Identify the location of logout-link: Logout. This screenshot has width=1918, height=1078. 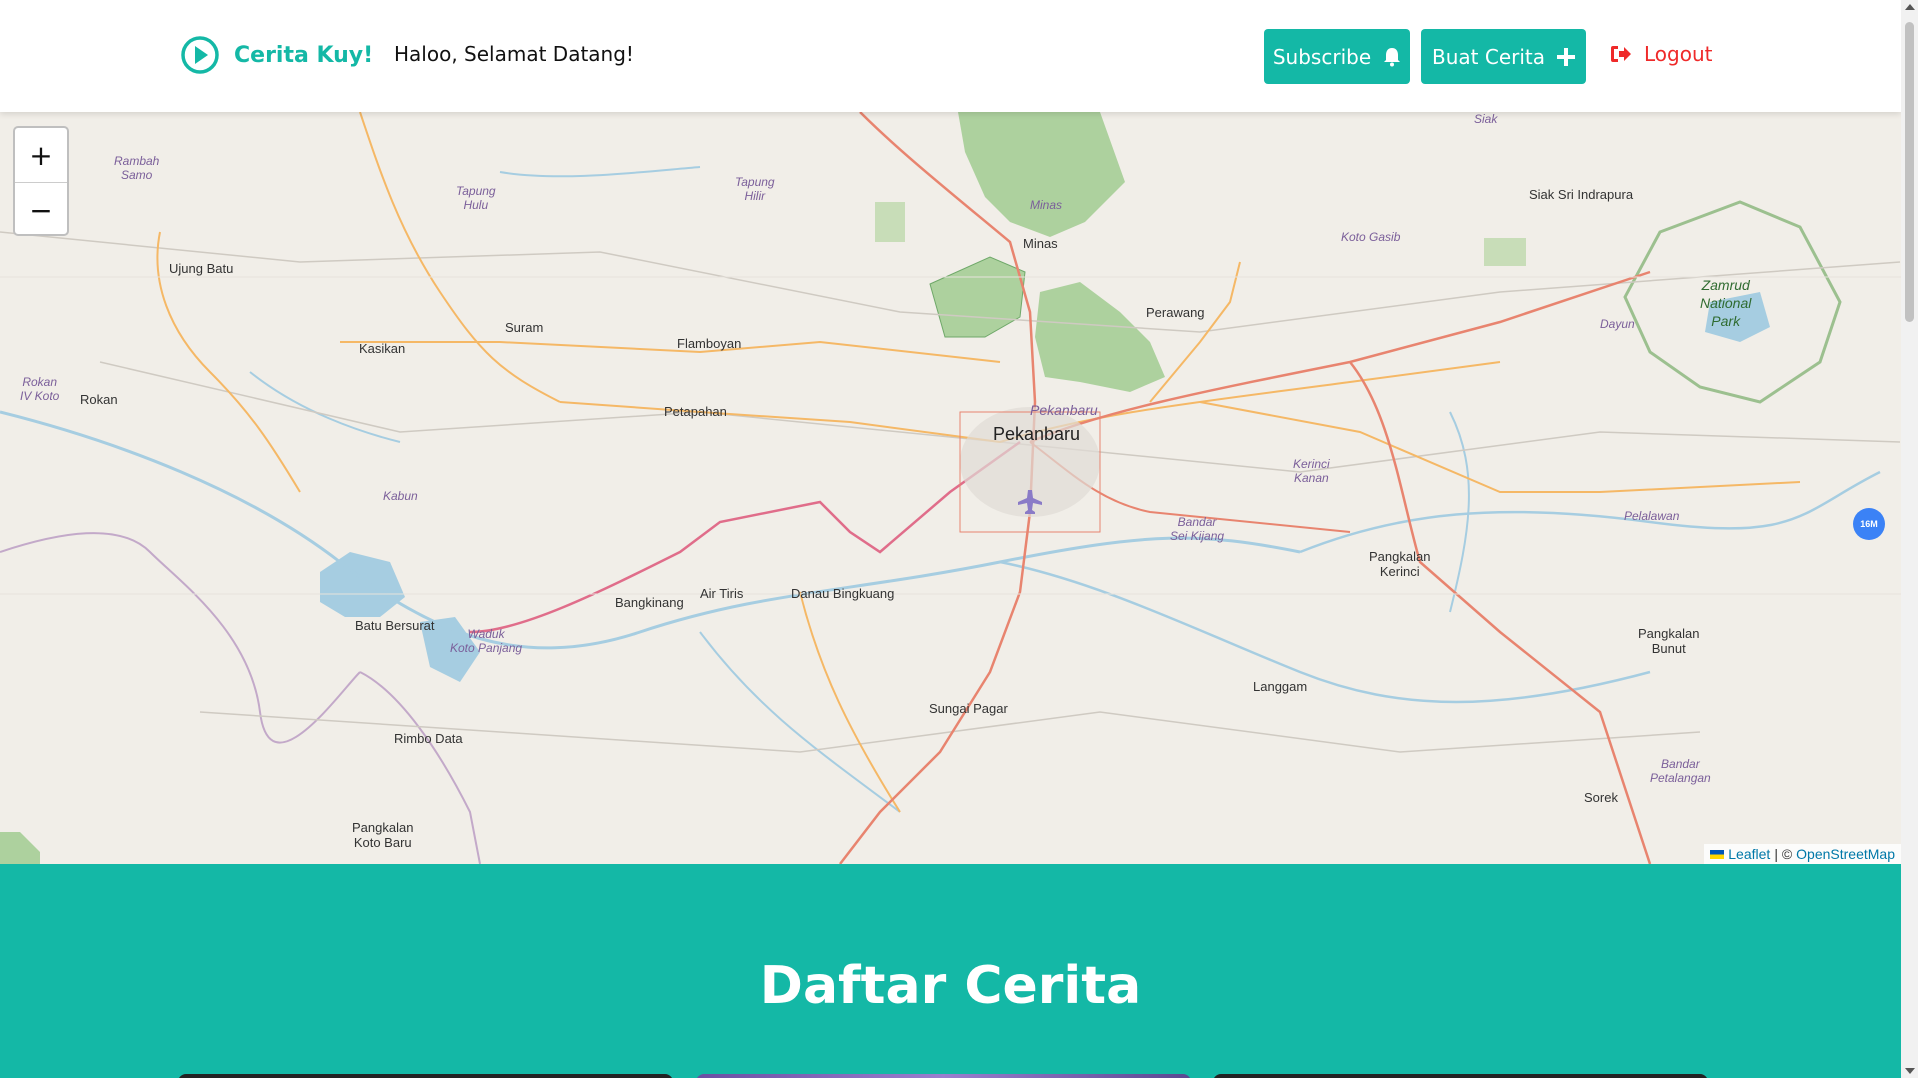
(1661, 54).